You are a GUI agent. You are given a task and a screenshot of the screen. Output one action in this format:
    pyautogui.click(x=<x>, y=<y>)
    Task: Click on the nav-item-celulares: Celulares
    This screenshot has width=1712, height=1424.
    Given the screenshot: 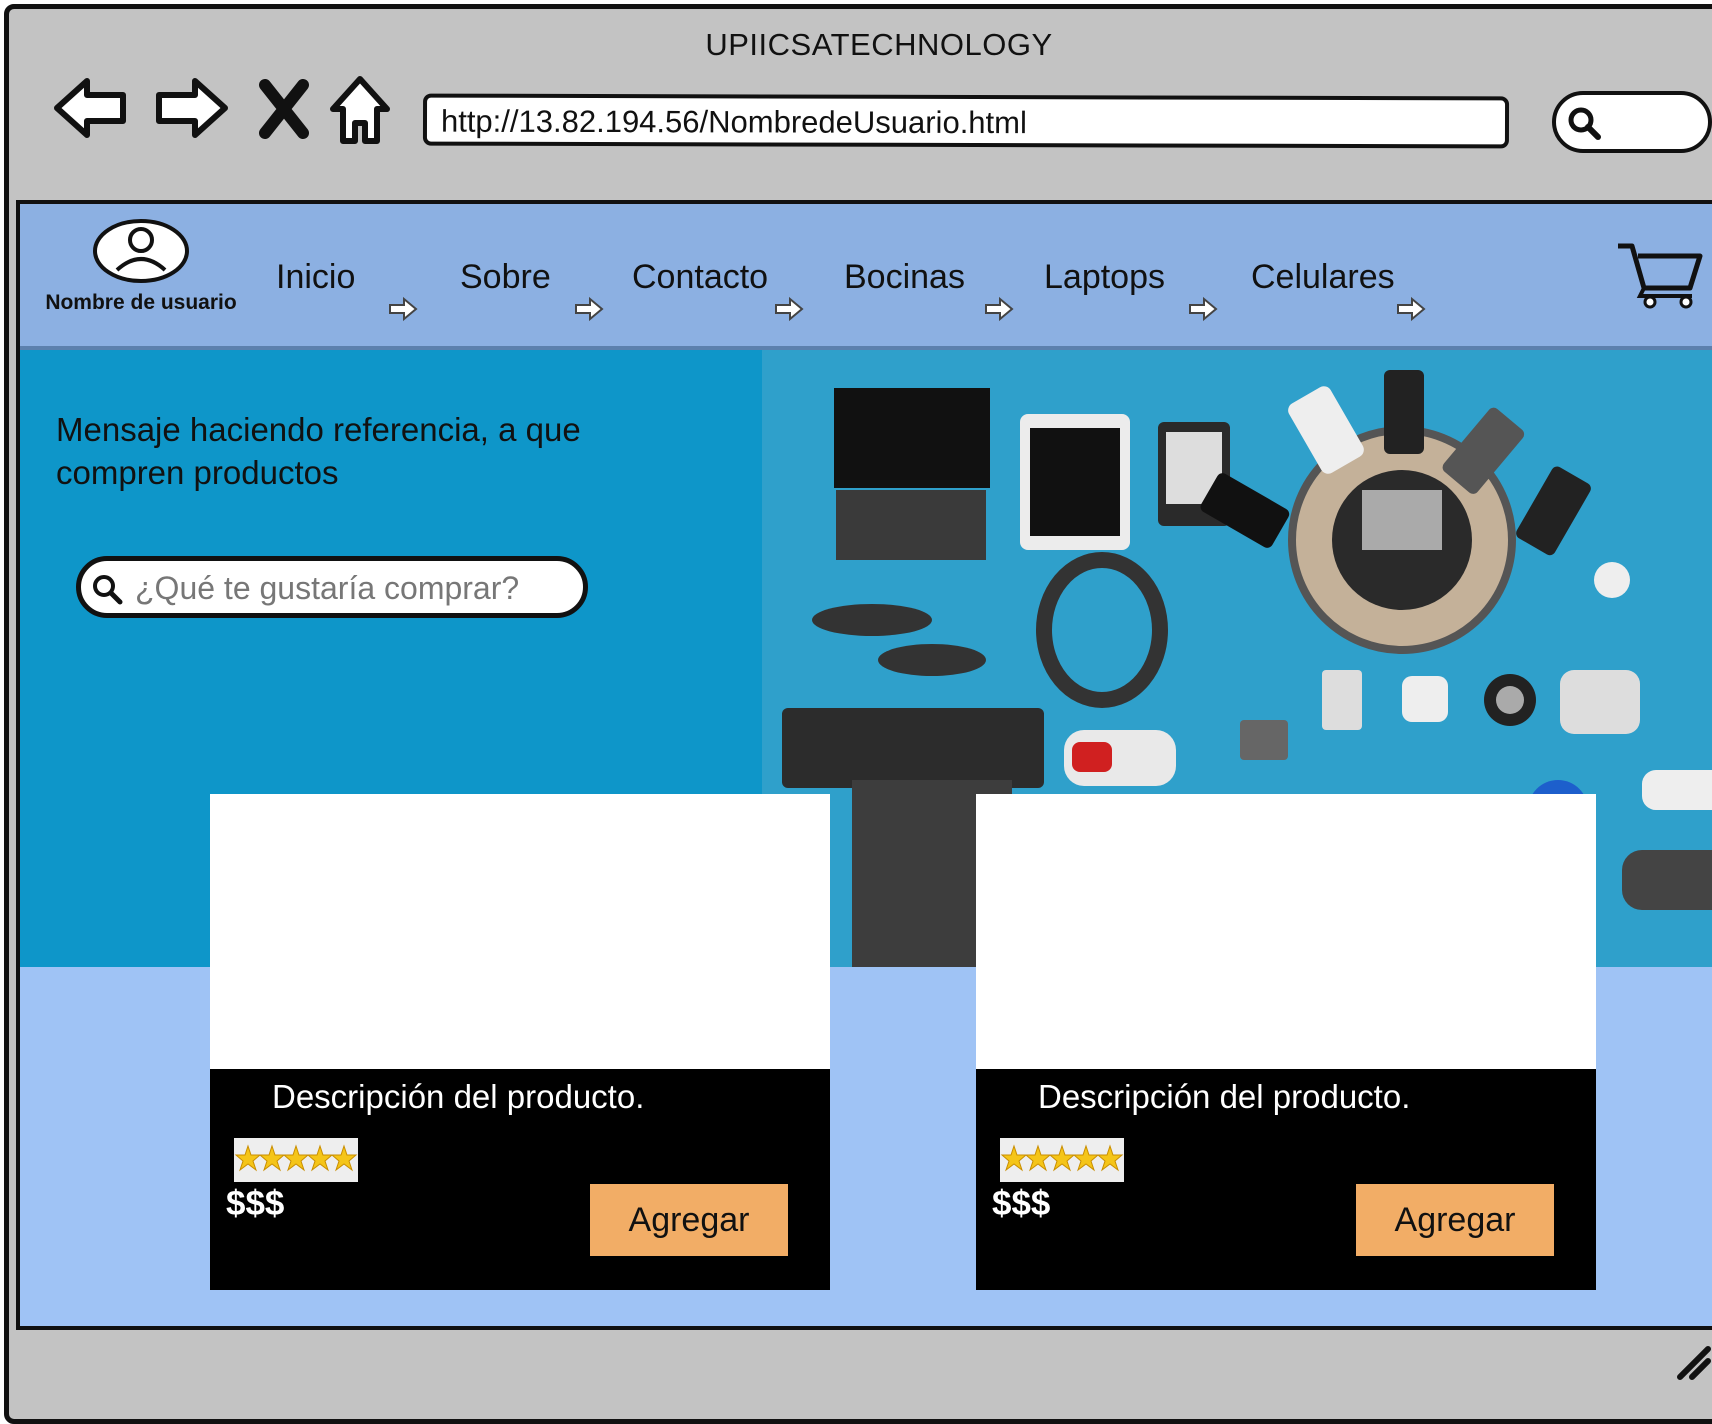 What is the action you would take?
    pyautogui.click(x=1323, y=277)
    